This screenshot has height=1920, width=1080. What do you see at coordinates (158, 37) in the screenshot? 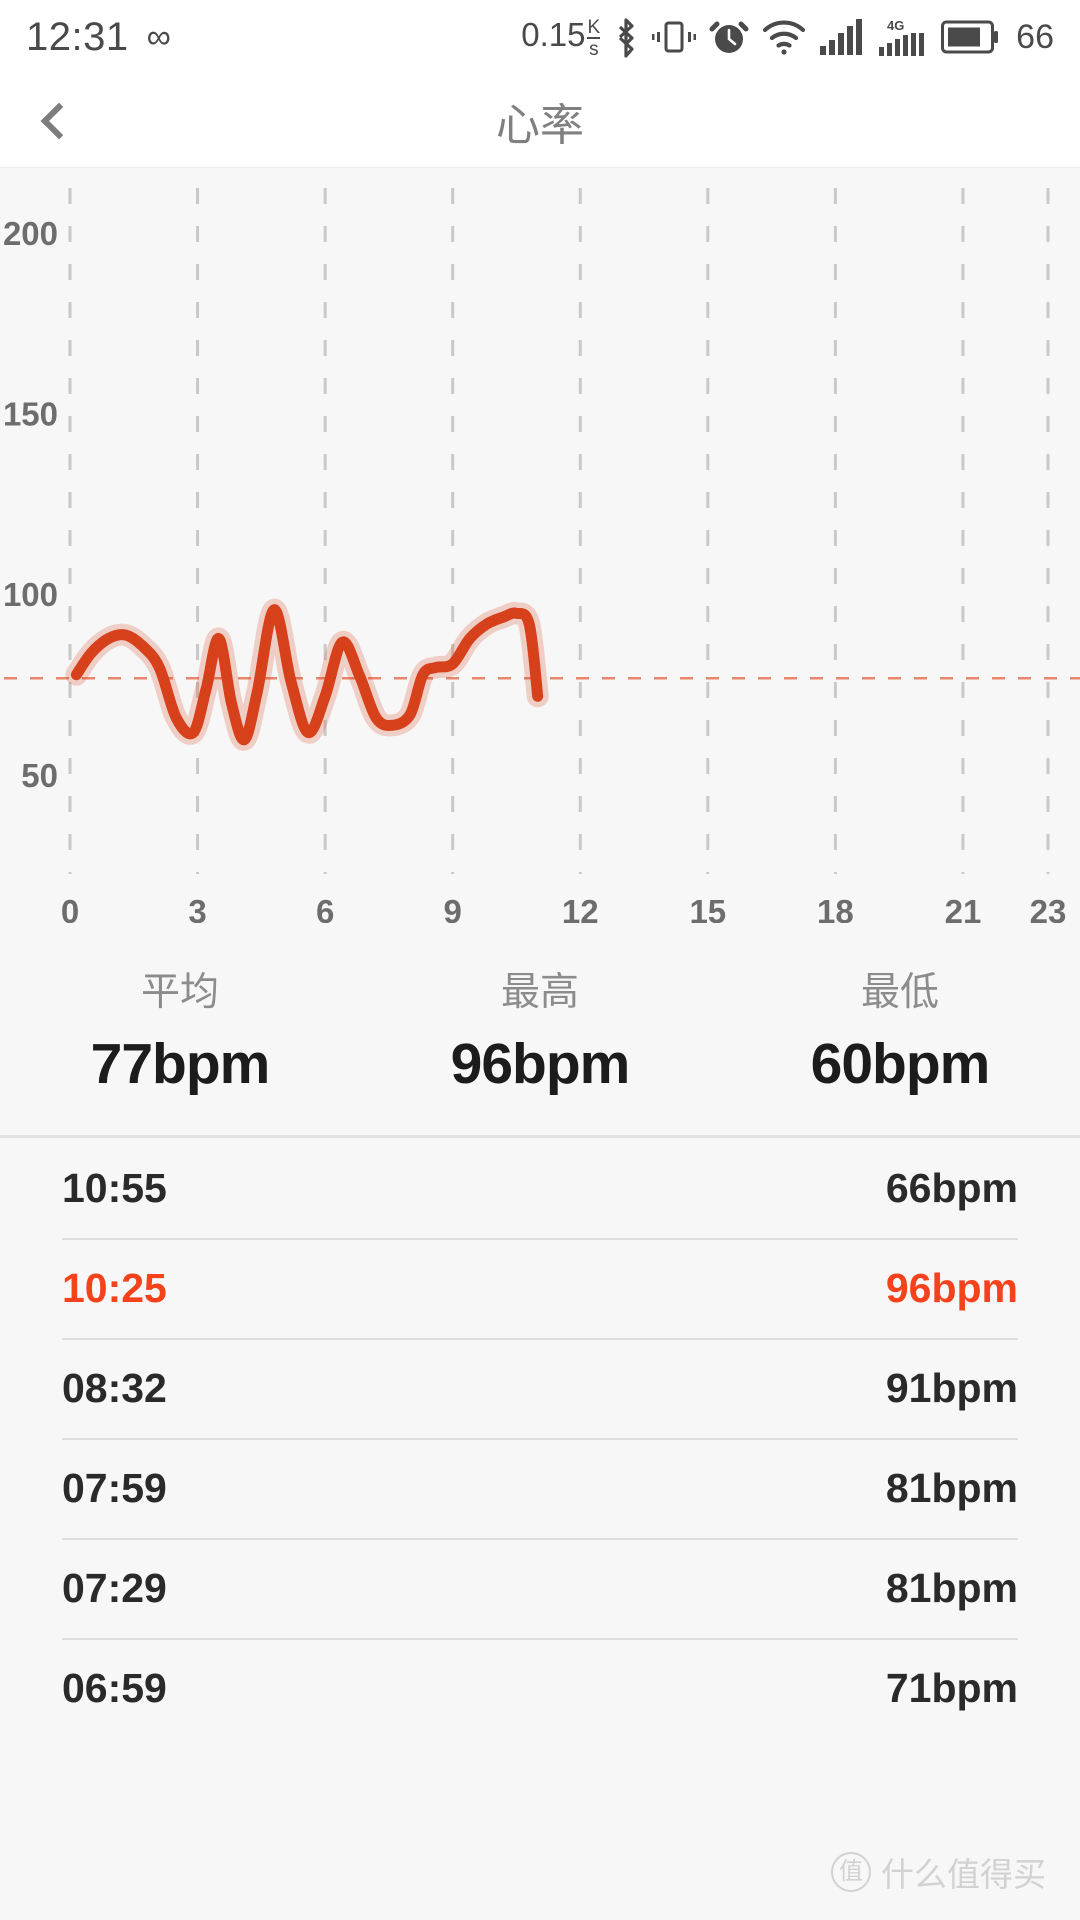
I see `infinity-icon: ∞` at bounding box center [158, 37].